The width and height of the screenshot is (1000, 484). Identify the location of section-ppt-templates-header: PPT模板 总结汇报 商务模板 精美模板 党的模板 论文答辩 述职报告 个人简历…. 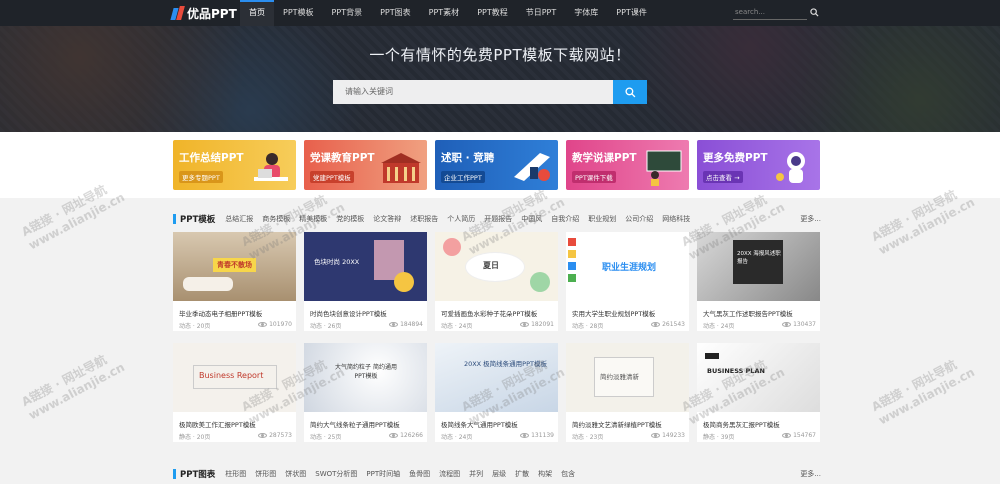
(497, 219).